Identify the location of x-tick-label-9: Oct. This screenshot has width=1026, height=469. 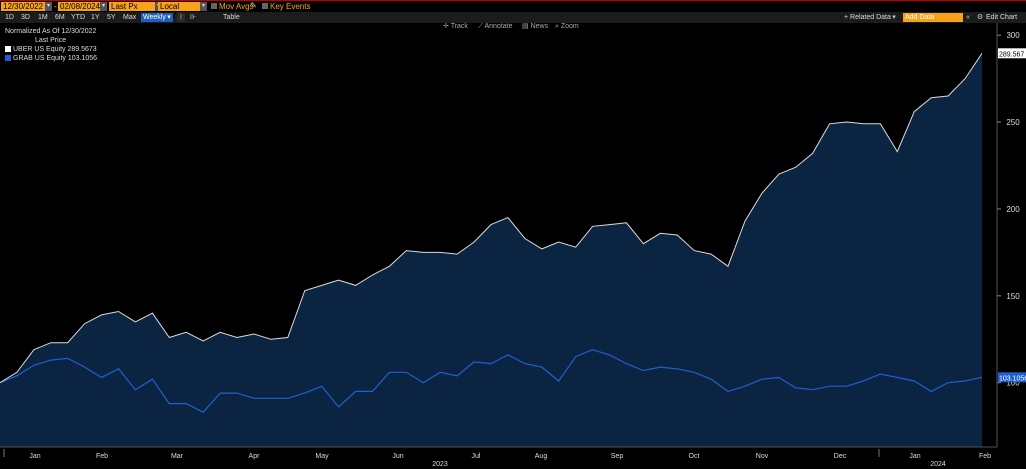
(694, 456).